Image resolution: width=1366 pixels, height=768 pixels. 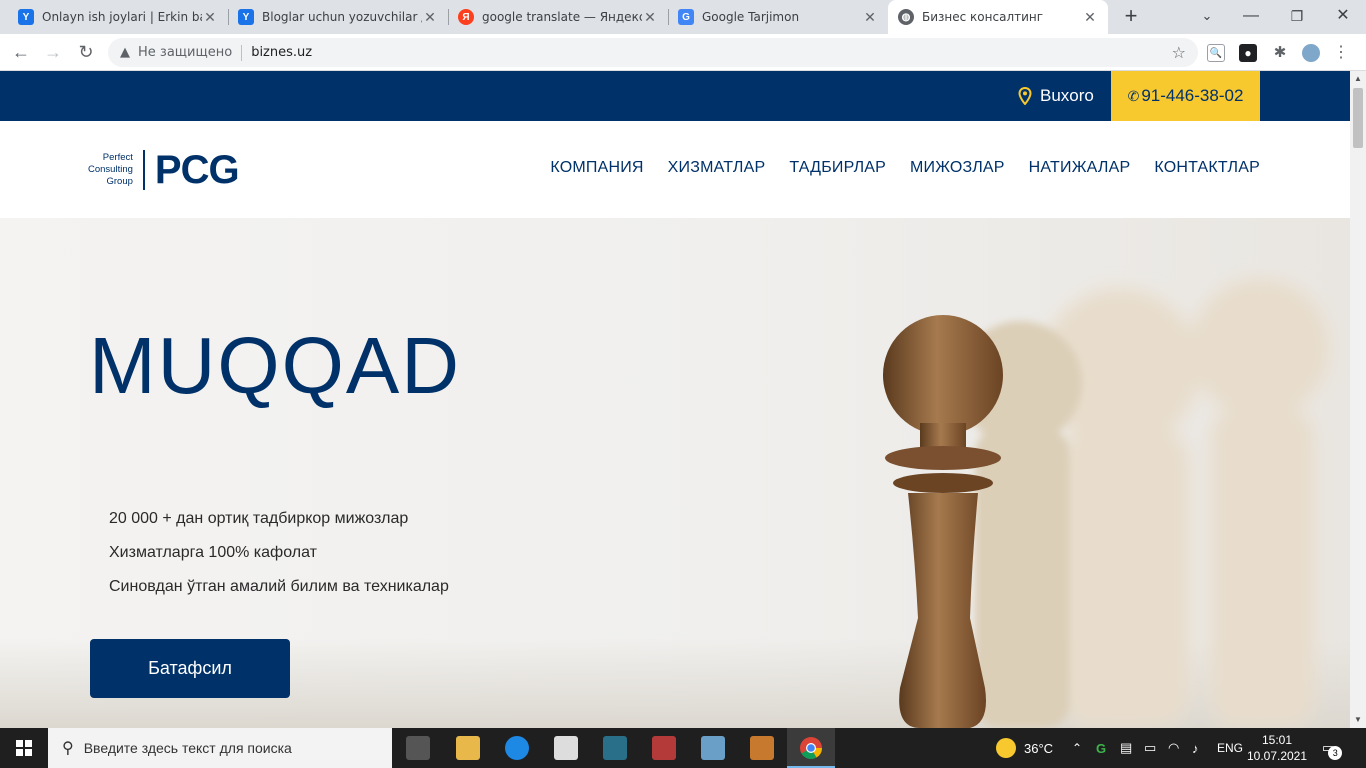 What do you see at coordinates (118, 17) in the screenshot?
I see `browser-tab: Y Onlayn ish joylari | Erkin band ✕` at bounding box center [118, 17].